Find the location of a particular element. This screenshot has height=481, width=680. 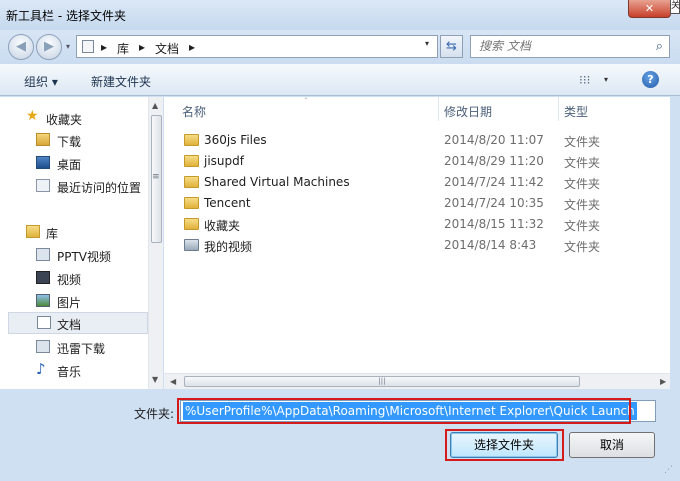

forward-arrow-icon: ▶ is located at coordinates (49, 46).